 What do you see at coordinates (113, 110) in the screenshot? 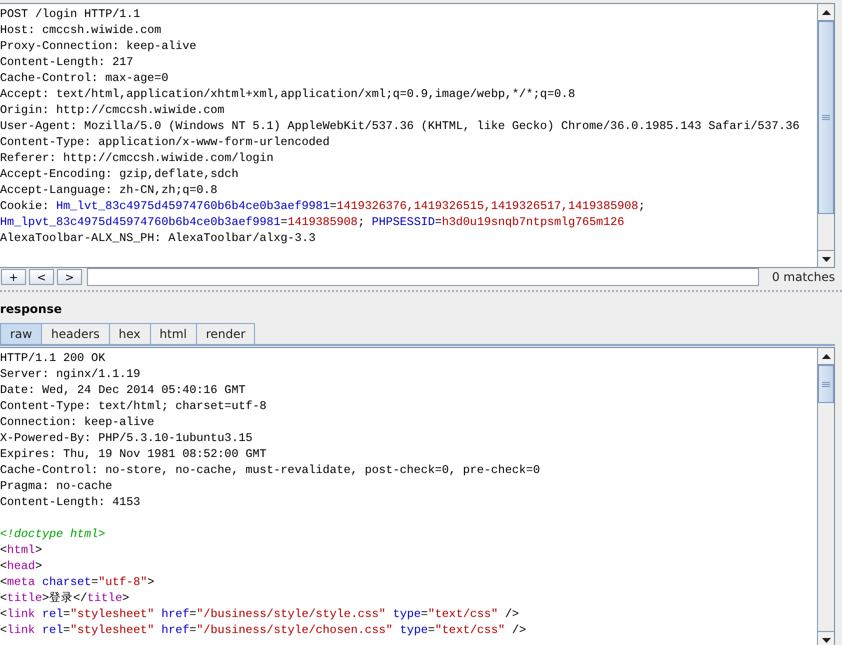
I see `code-line: Origin: http://cmccsh.wiwide.com` at bounding box center [113, 110].